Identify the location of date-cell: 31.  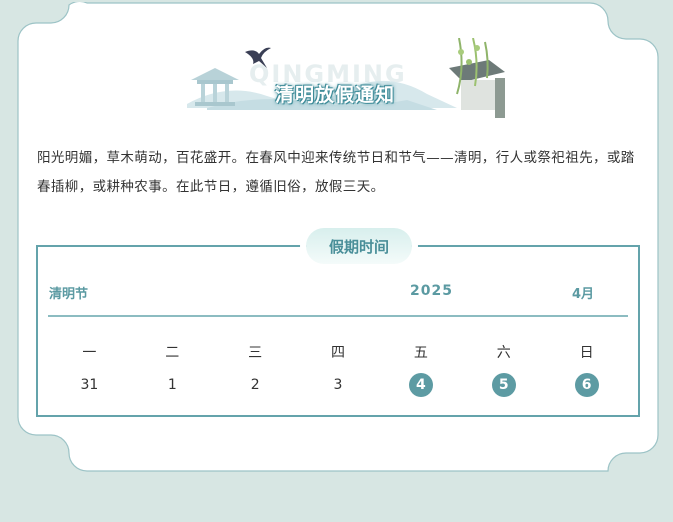
(89, 385).